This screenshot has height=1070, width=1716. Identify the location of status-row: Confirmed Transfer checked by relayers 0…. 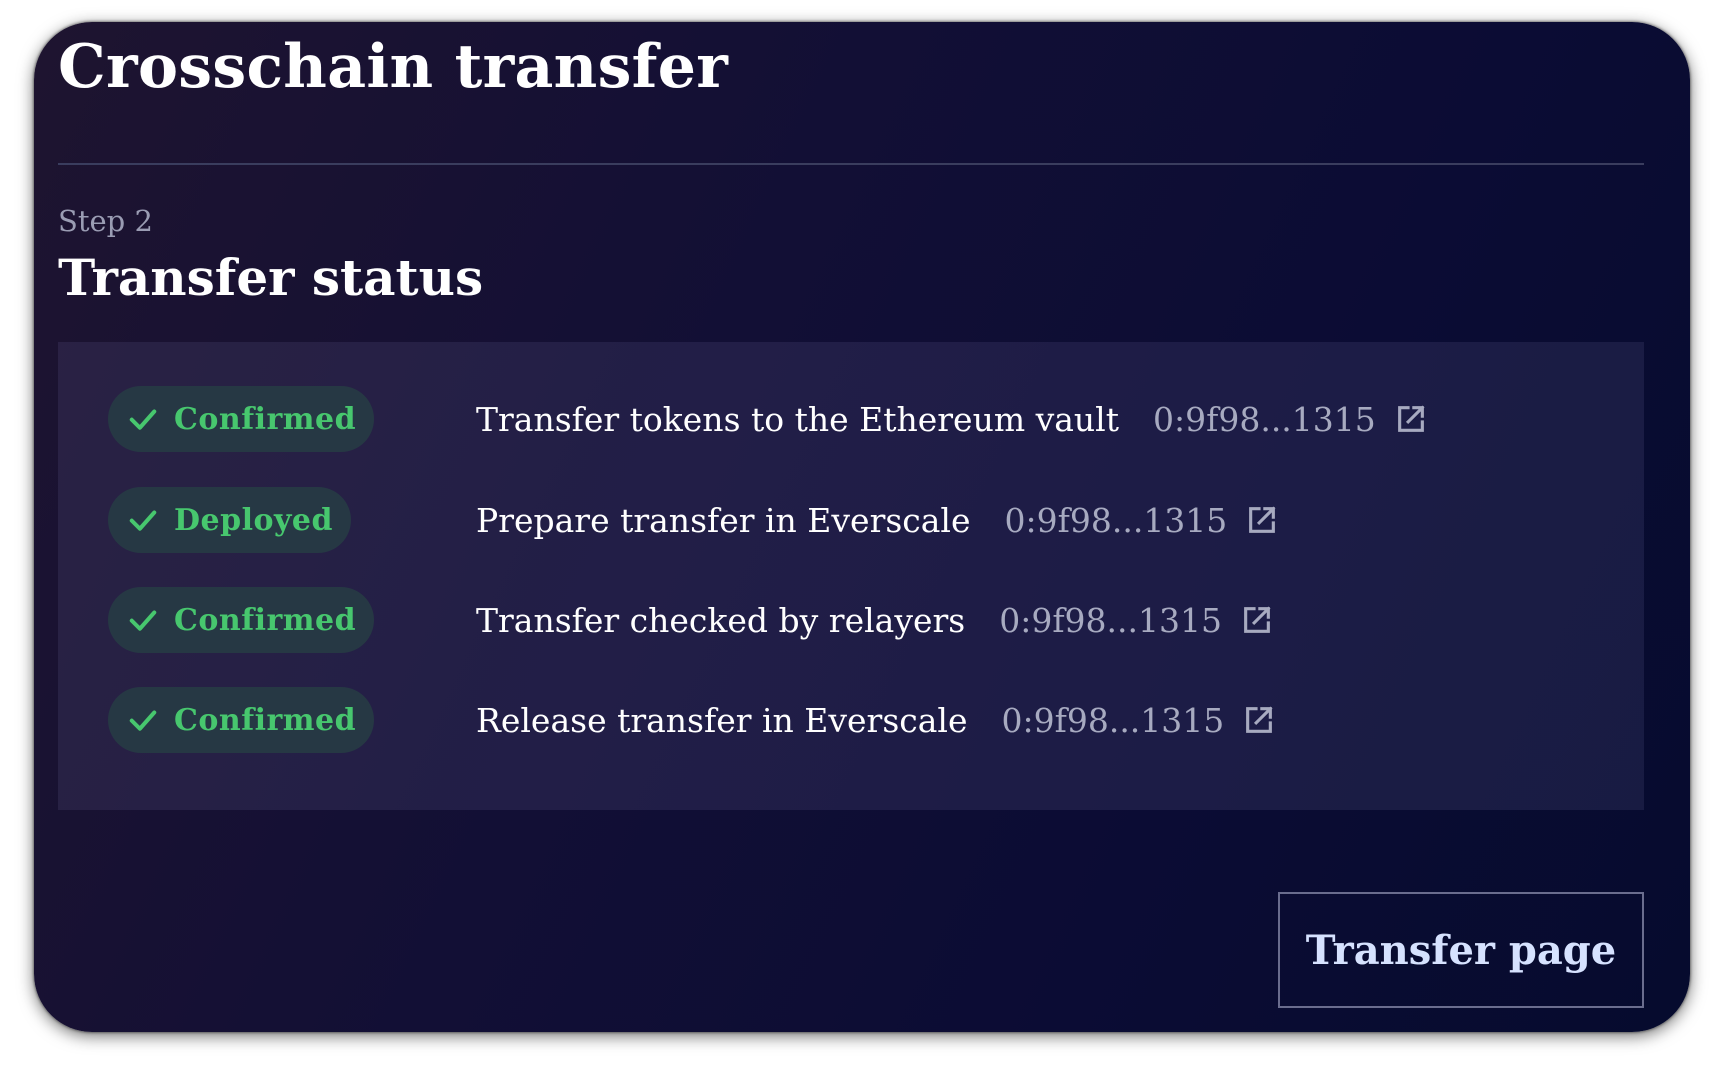
(851, 621).